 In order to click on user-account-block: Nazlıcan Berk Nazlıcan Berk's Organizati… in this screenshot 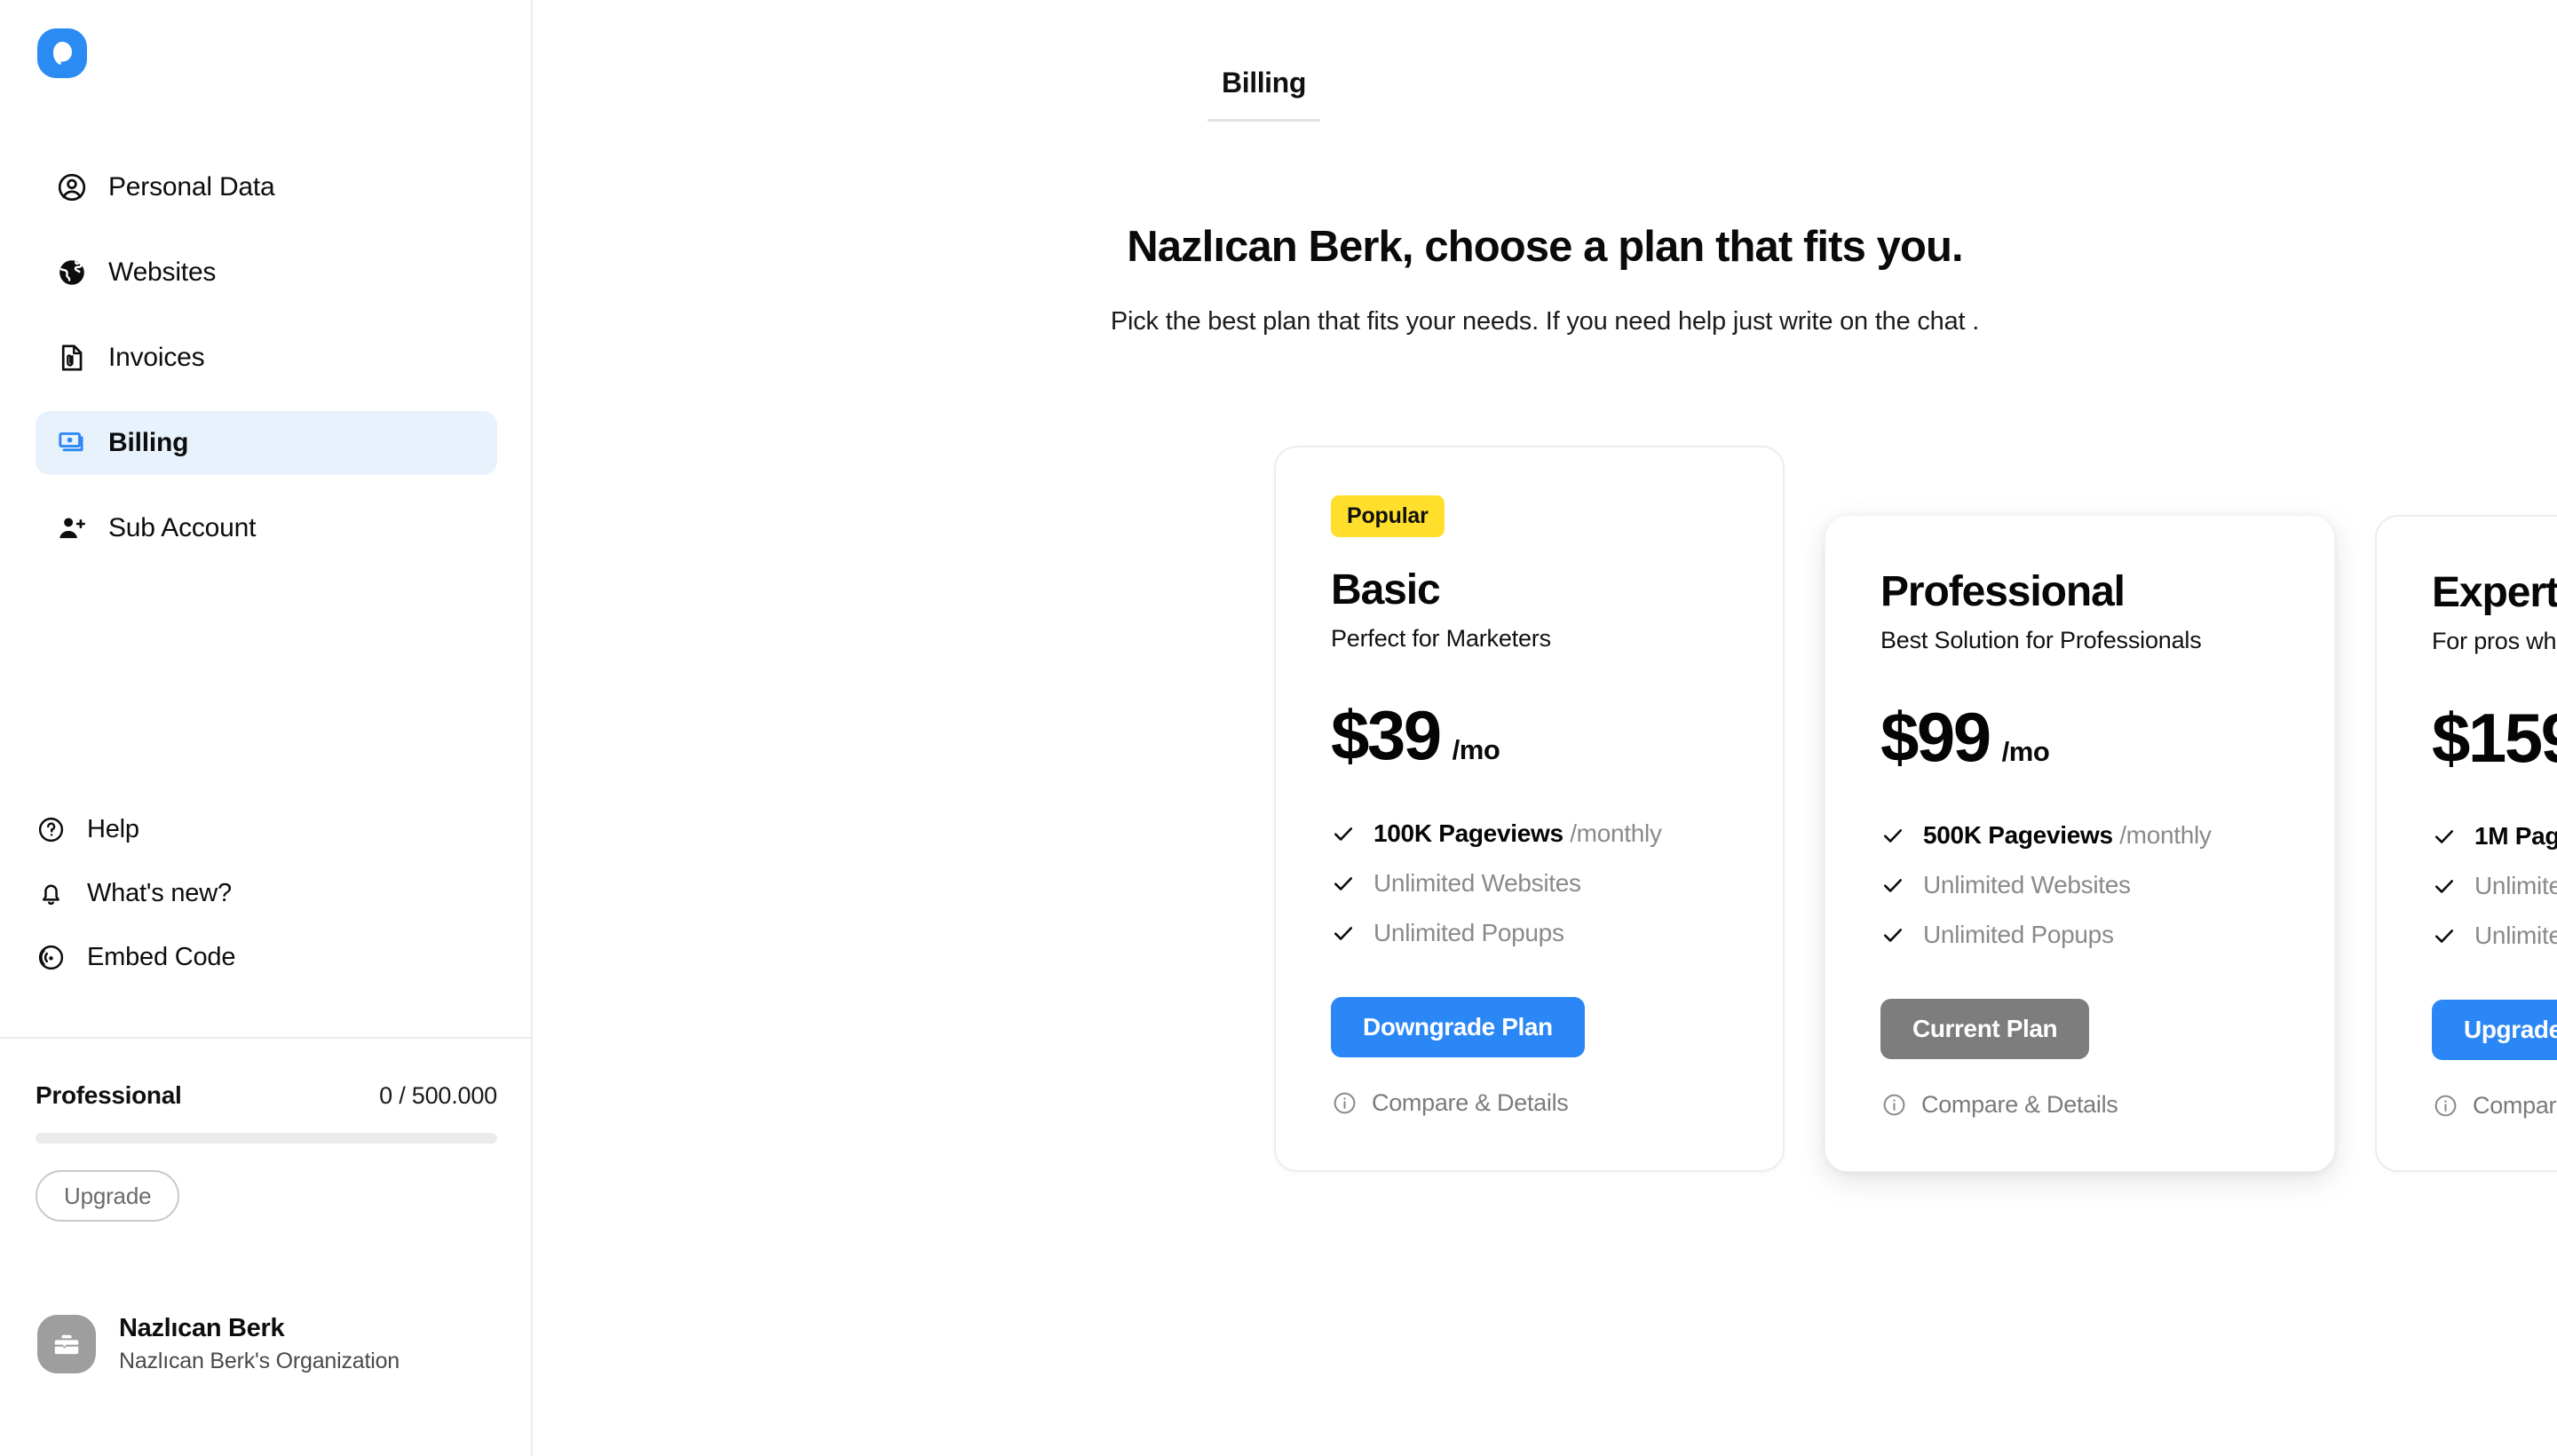, I will do `click(218, 1344)`.